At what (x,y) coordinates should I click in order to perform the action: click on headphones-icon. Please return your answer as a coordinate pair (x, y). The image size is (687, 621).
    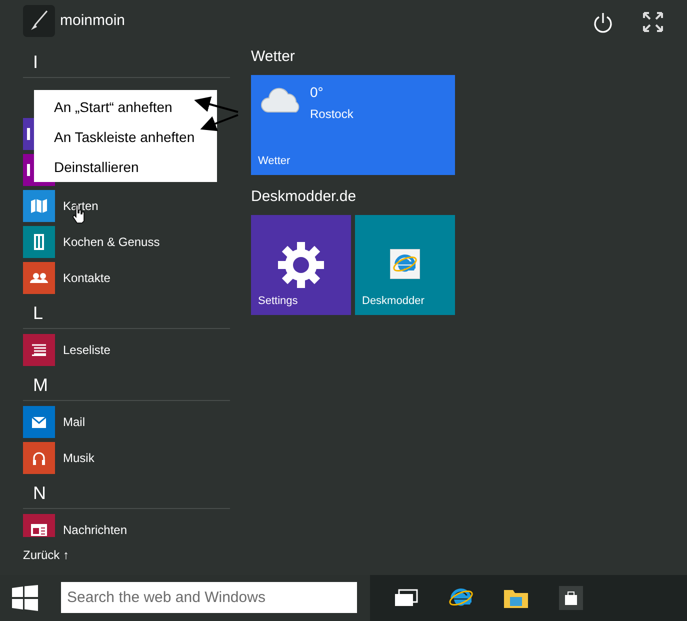
    Looking at the image, I should click on (39, 458).